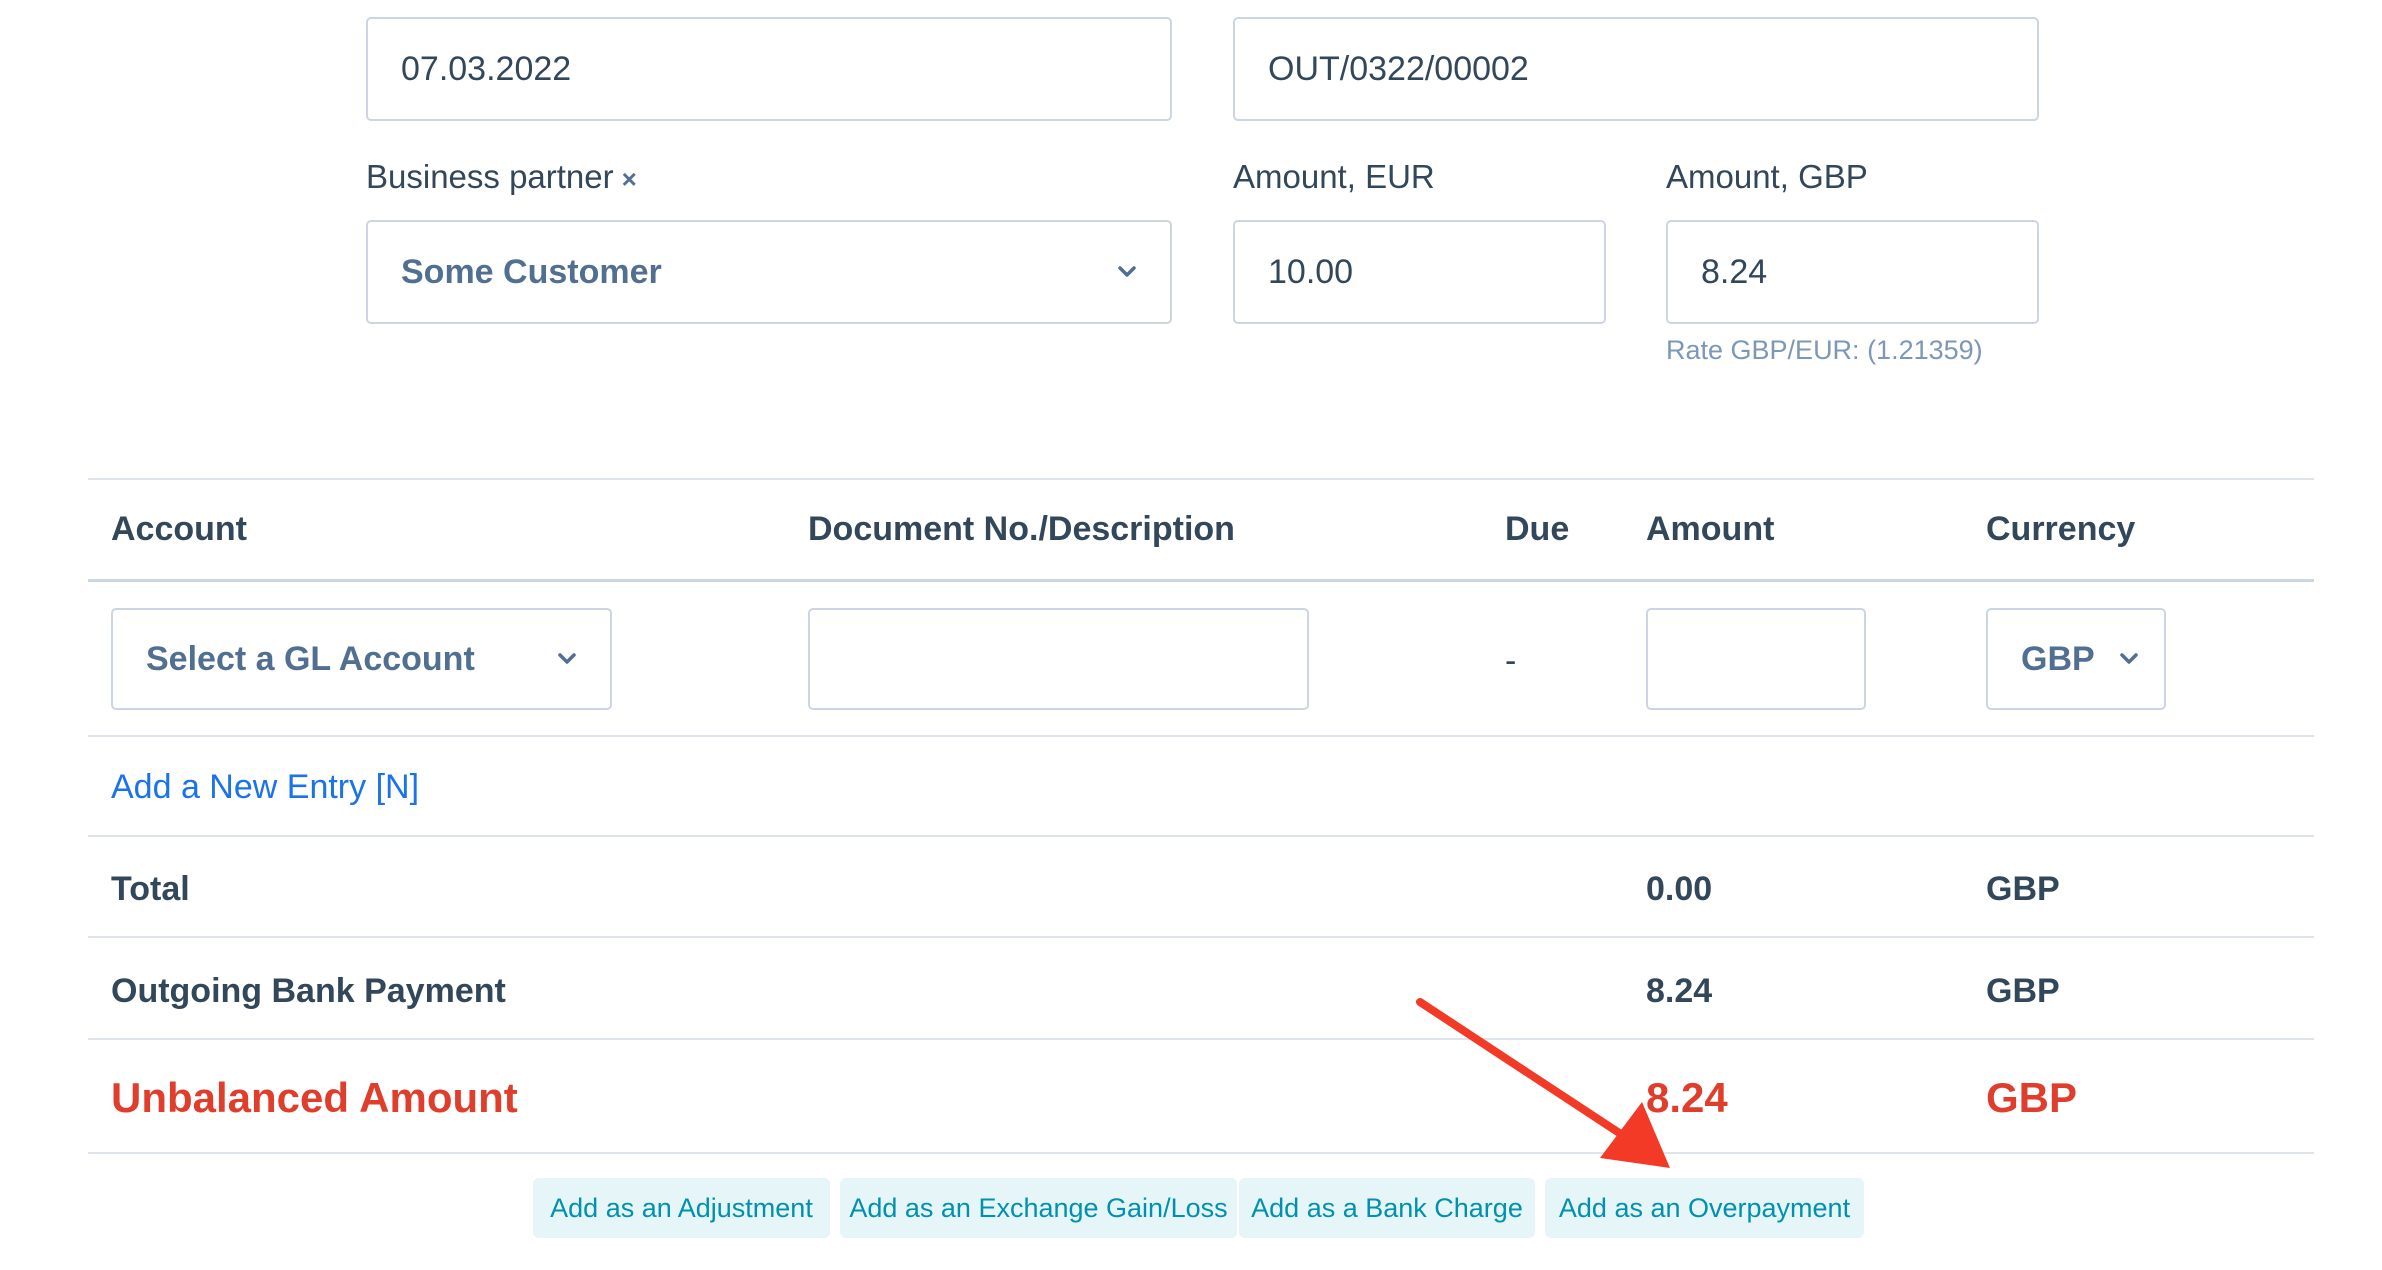 The width and height of the screenshot is (2382, 1270). I want to click on exchange-rate-hint: Rate GBP/EUR: (1.21359), so click(1824, 350).